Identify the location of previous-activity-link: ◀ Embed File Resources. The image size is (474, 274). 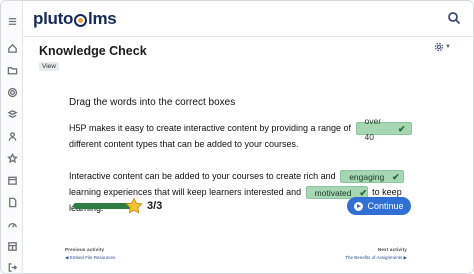
(90, 258).